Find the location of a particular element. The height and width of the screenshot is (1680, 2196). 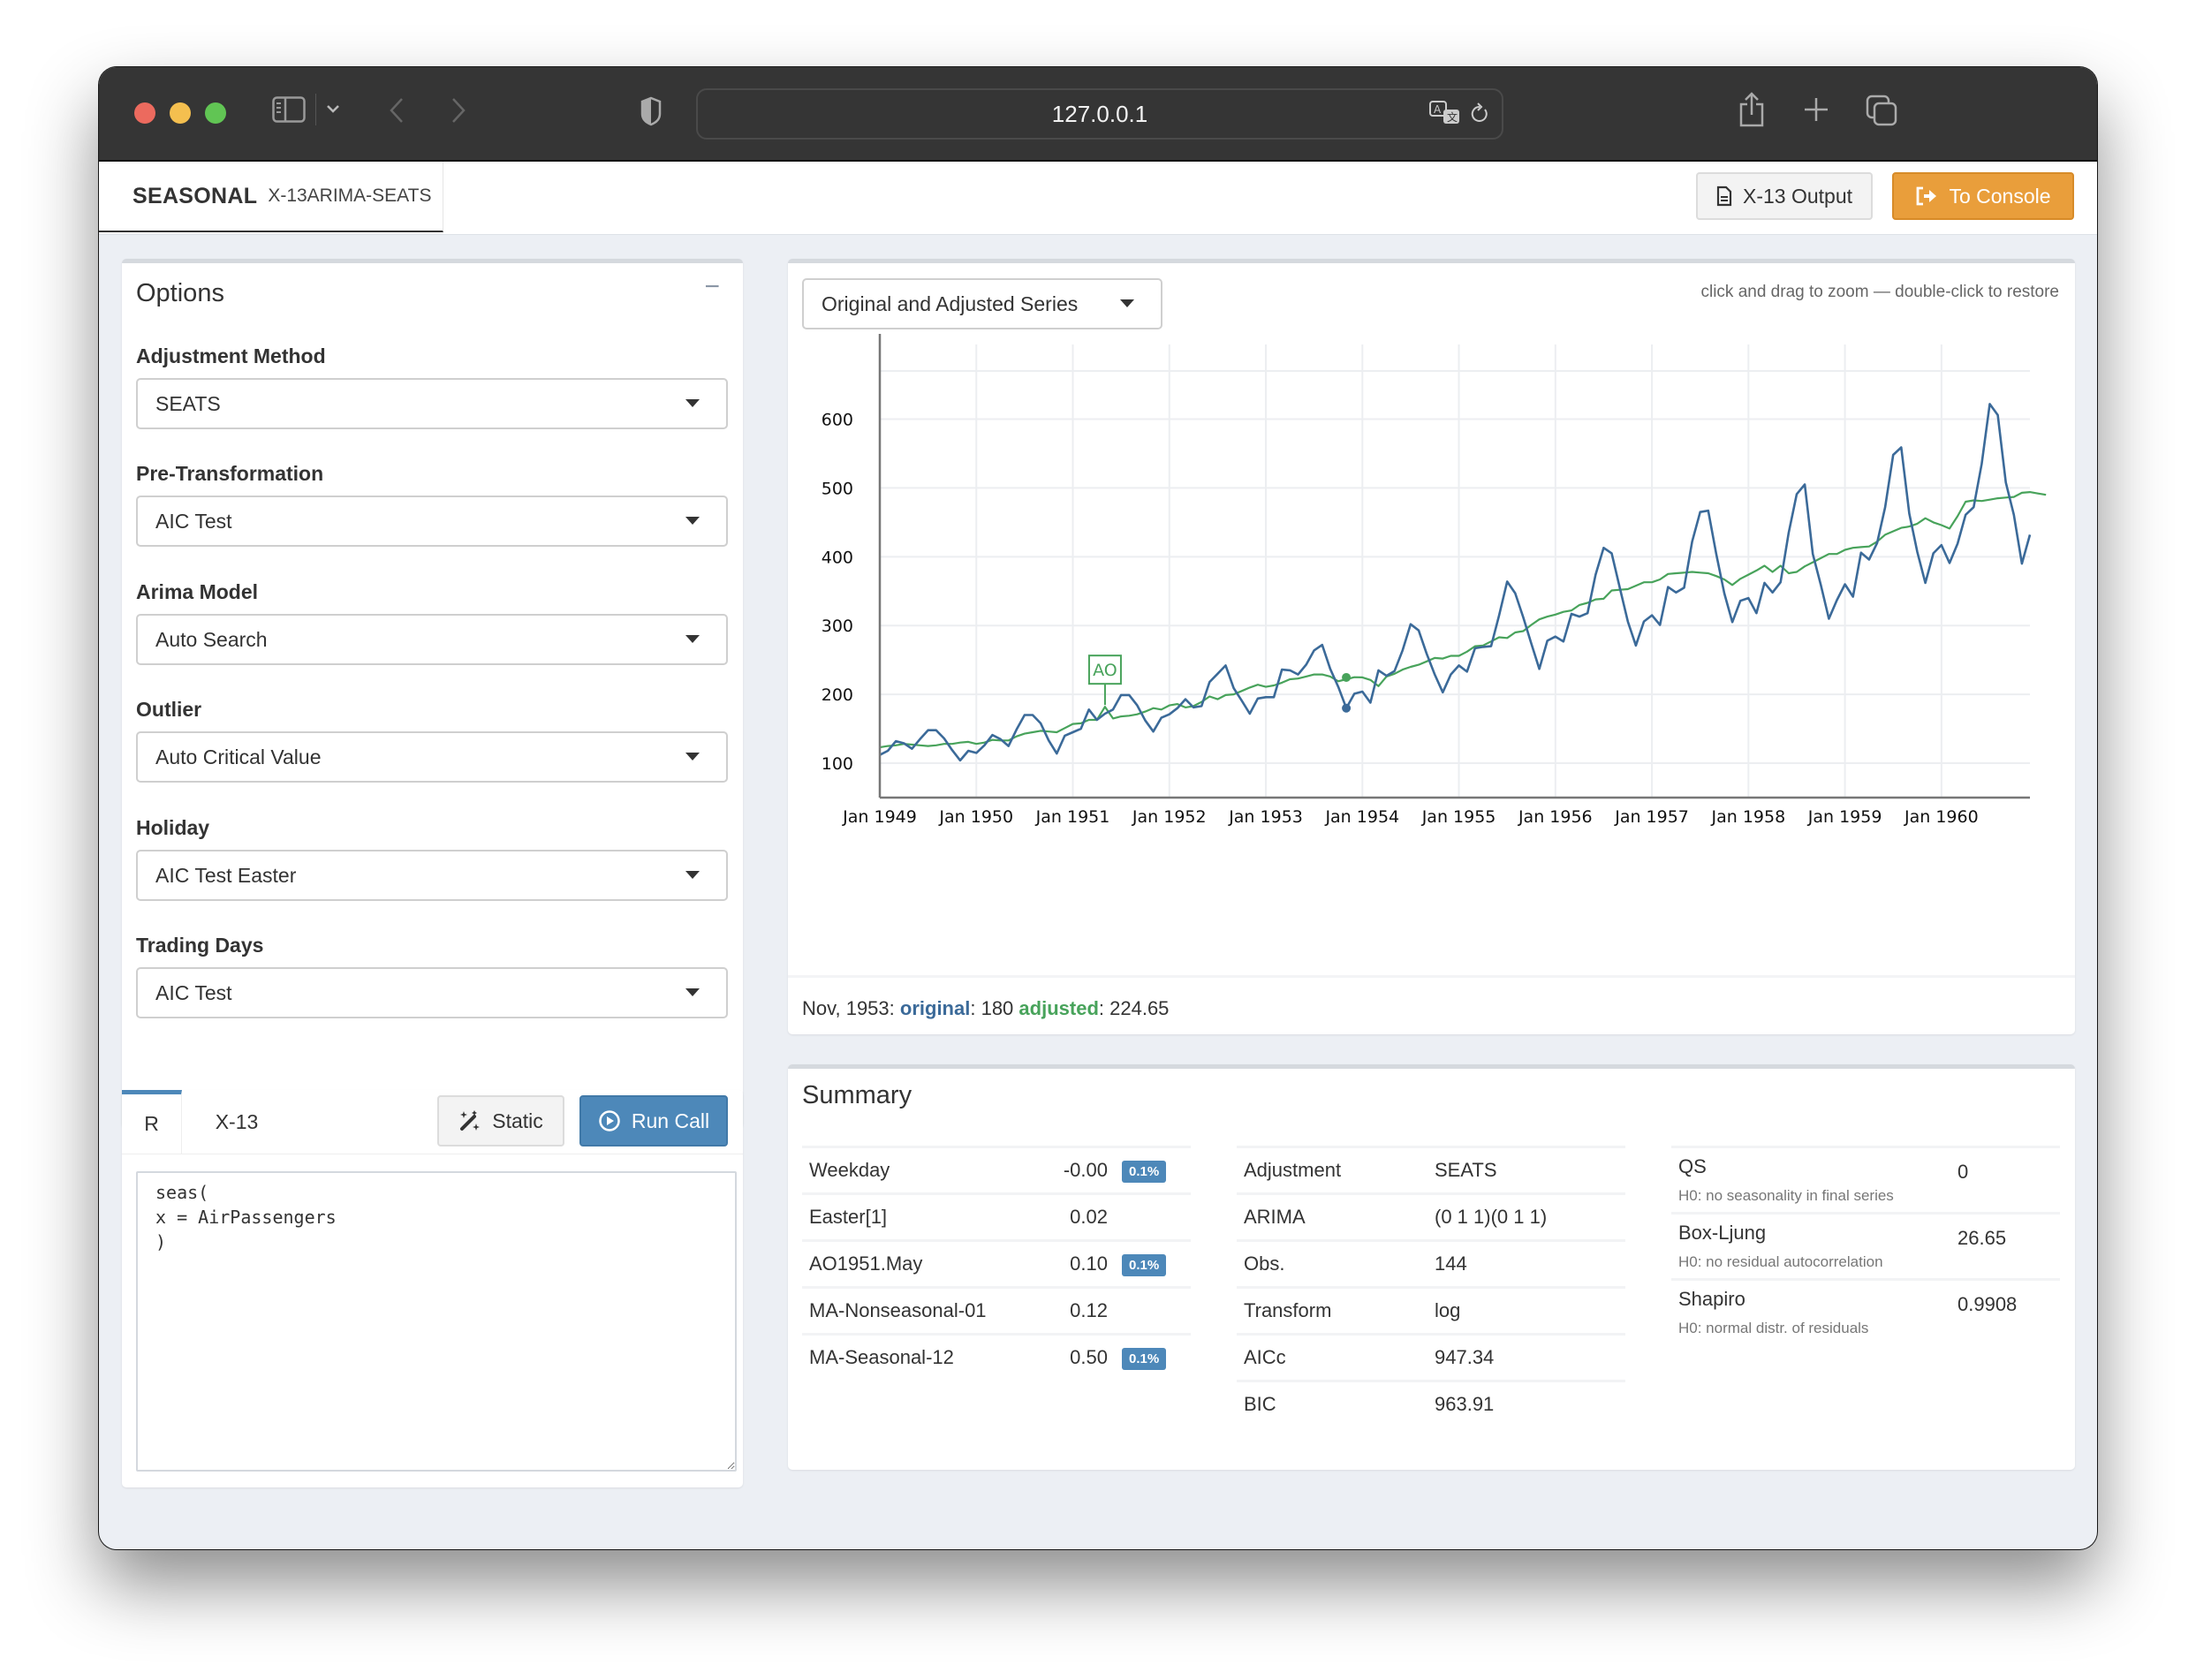

coefficient-name: Weekday is located at coordinates (911, 1170).